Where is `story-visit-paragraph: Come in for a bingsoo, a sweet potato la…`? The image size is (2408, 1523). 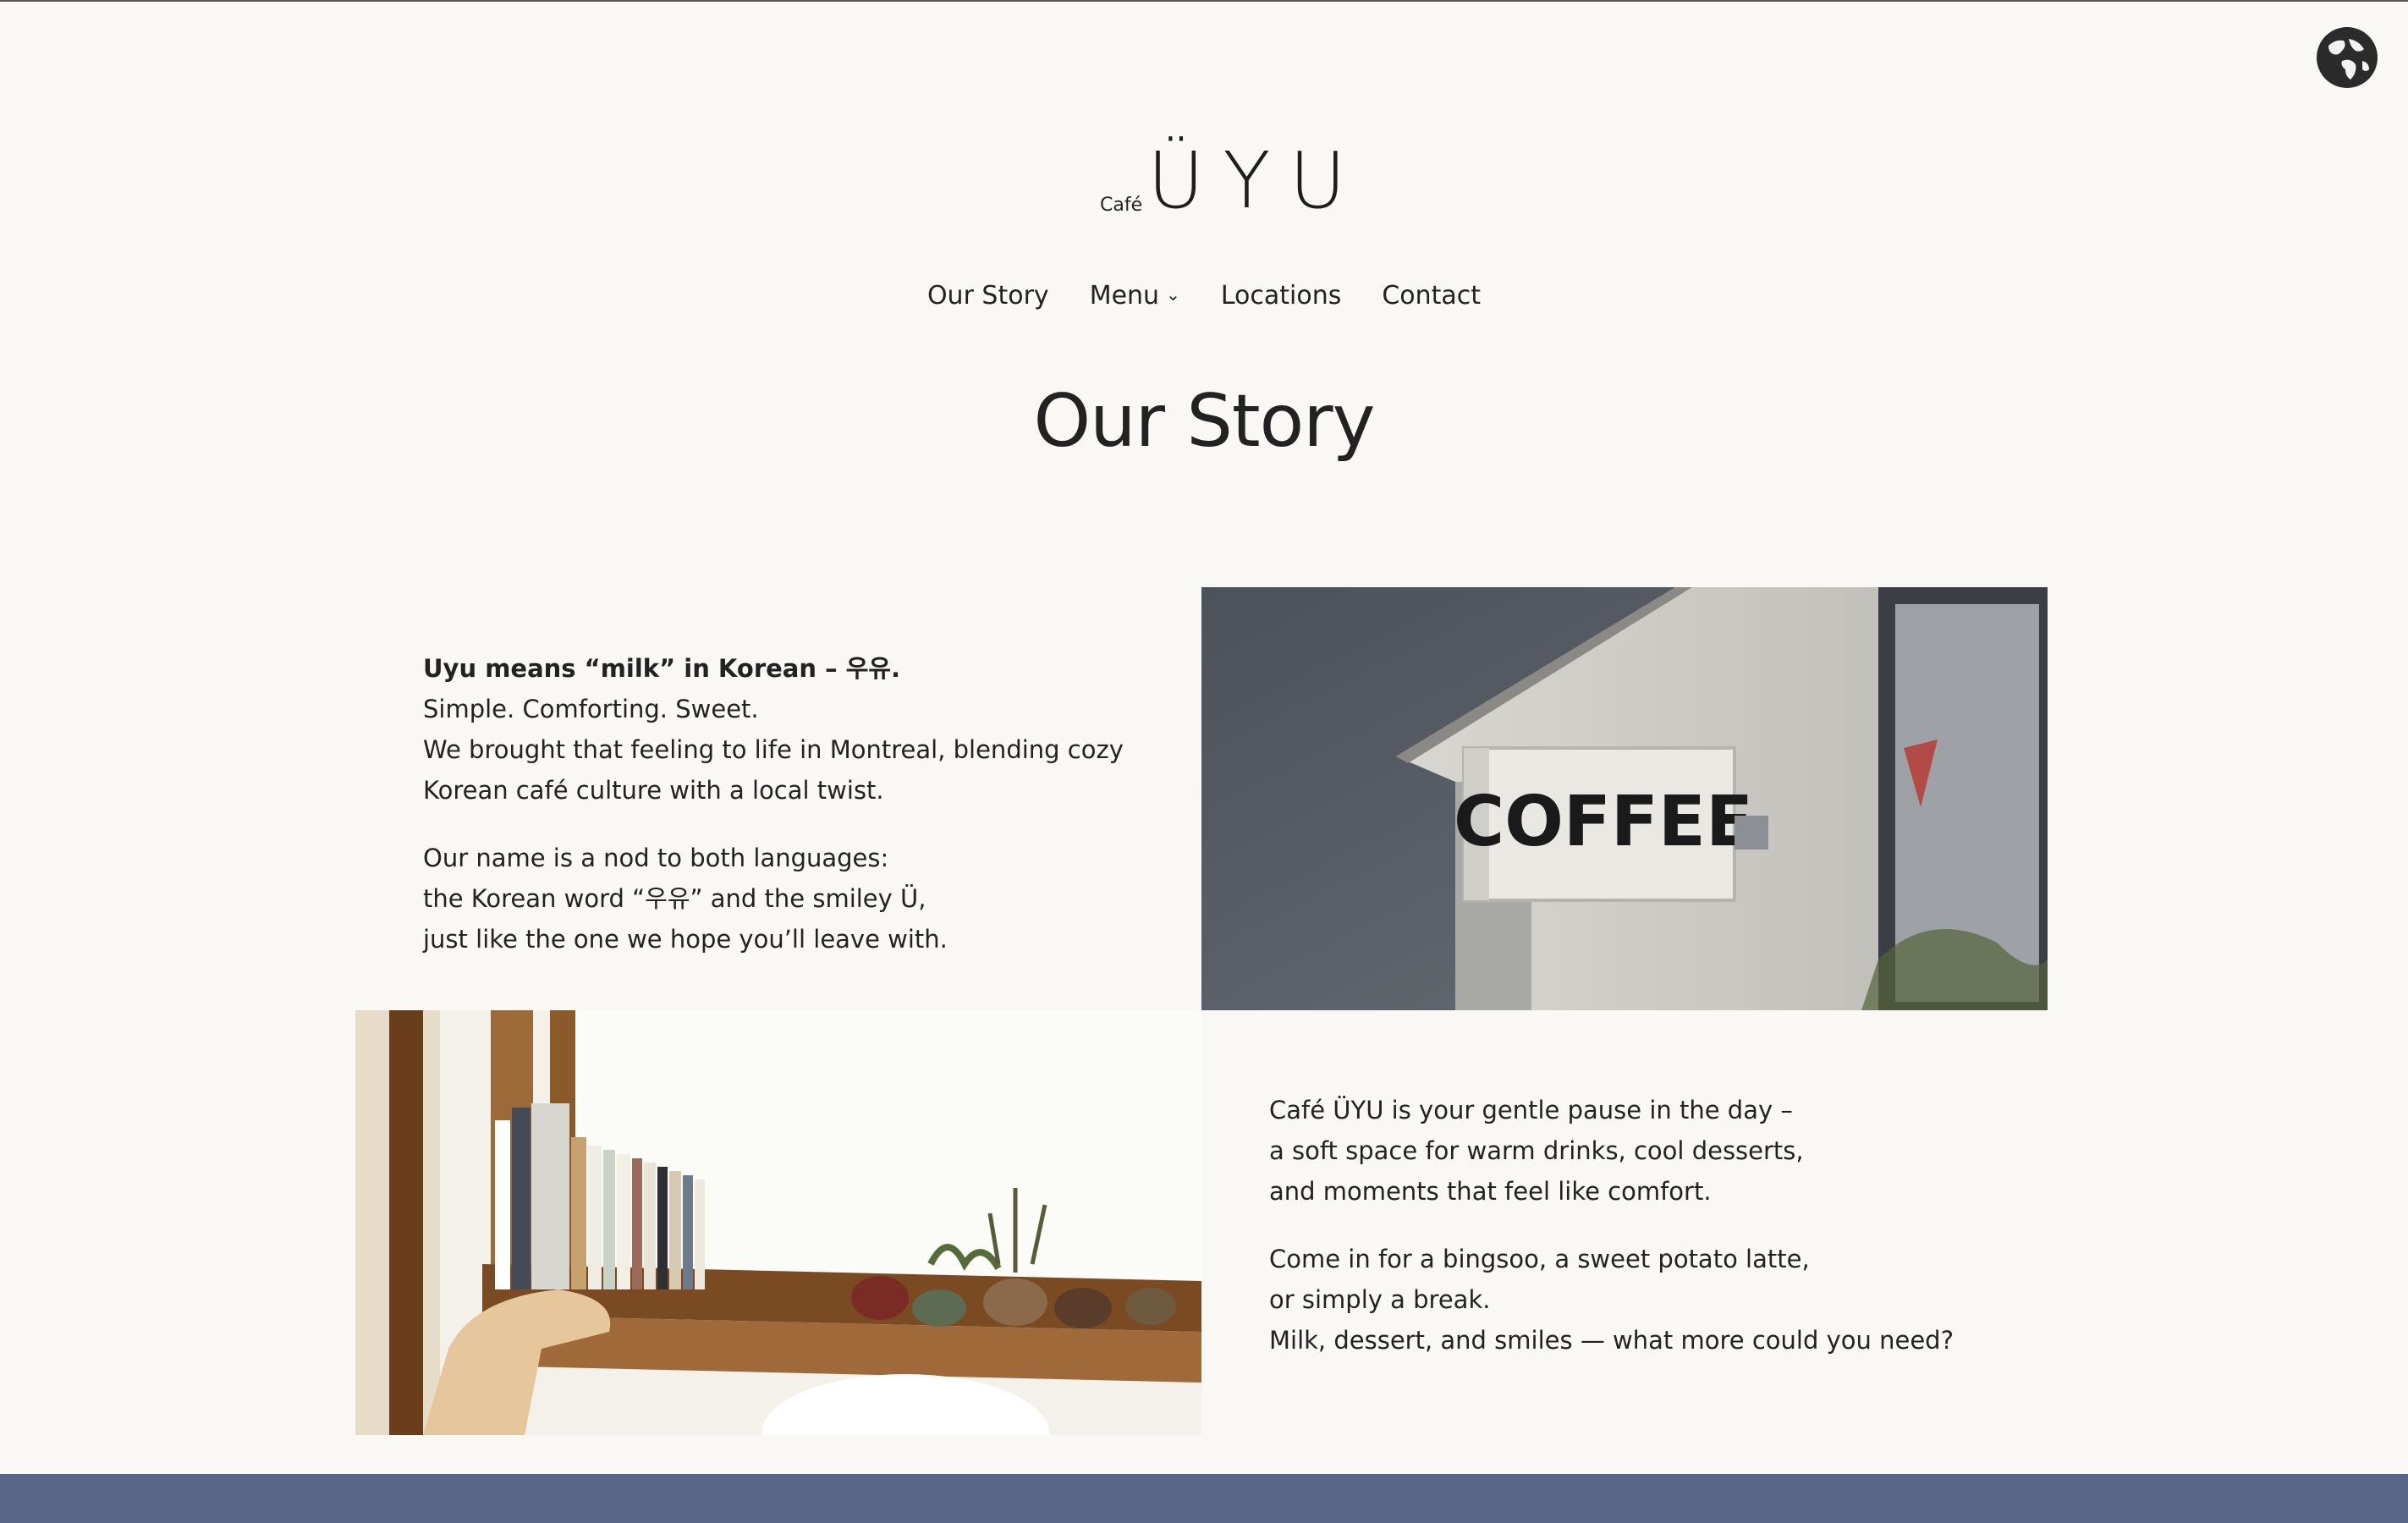 story-visit-paragraph: Come in for a bingsoo, a sweet potato la… is located at coordinates (1692, 1300).